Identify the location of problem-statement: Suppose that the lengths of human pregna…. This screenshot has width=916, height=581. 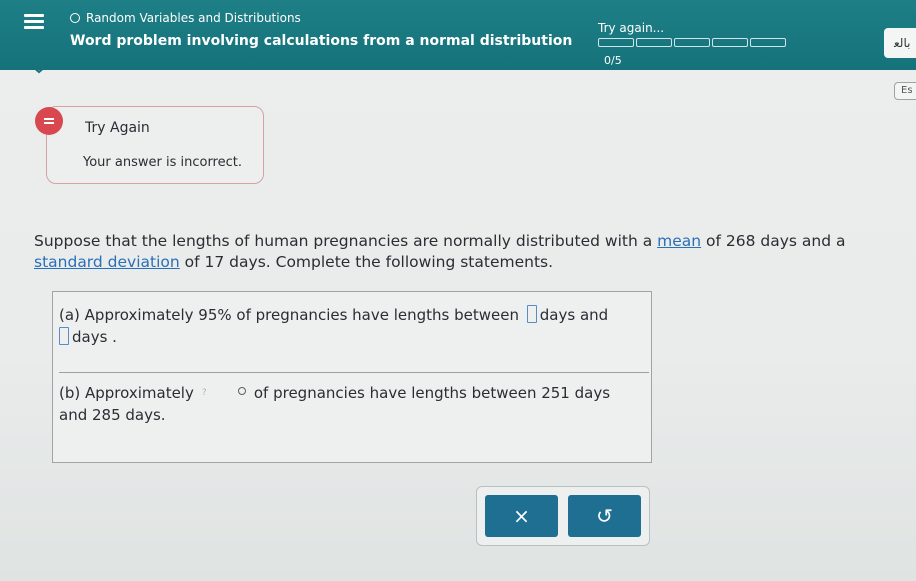
(449, 252).